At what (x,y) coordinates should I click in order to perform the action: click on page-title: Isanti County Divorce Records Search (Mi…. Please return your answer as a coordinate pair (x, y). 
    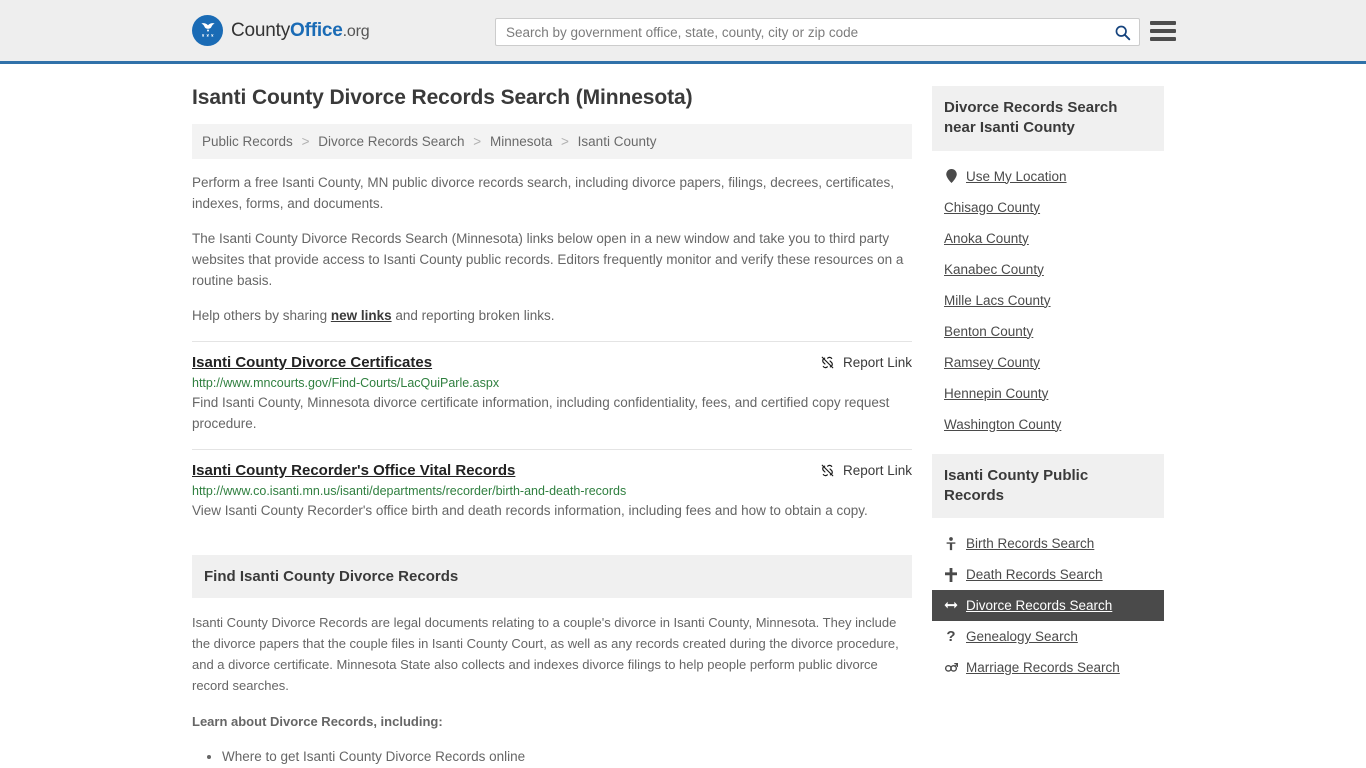
    Looking at the image, I should click on (442, 97).